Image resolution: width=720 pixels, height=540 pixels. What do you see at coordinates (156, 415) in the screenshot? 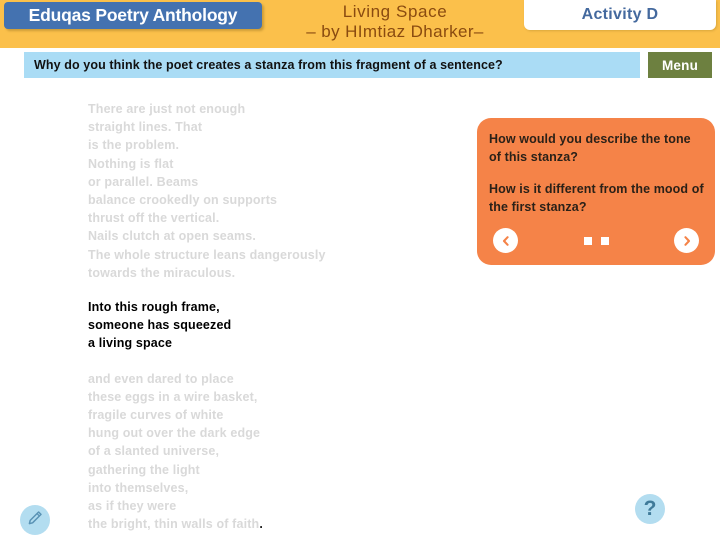
I see `poem-line: fragile curves of white` at bounding box center [156, 415].